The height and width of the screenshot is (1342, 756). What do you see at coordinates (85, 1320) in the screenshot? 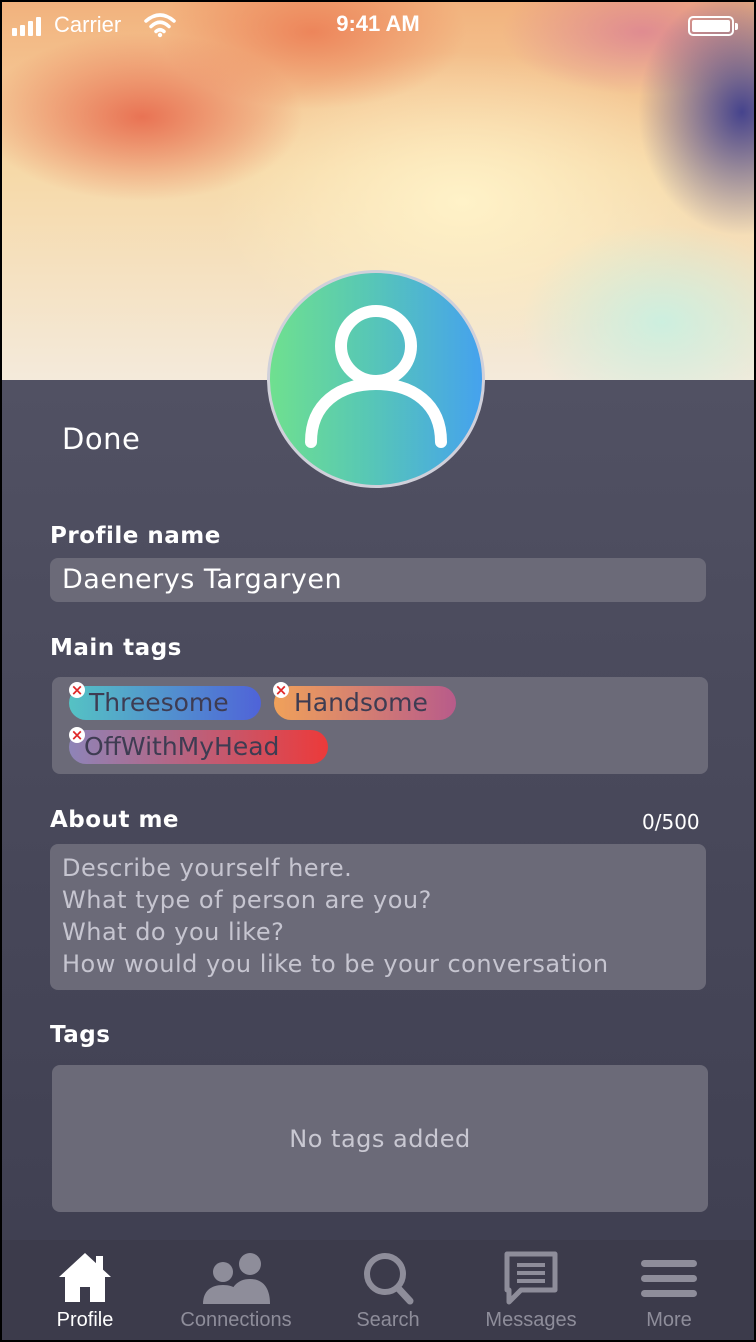
I see `tab-label: Profile` at bounding box center [85, 1320].